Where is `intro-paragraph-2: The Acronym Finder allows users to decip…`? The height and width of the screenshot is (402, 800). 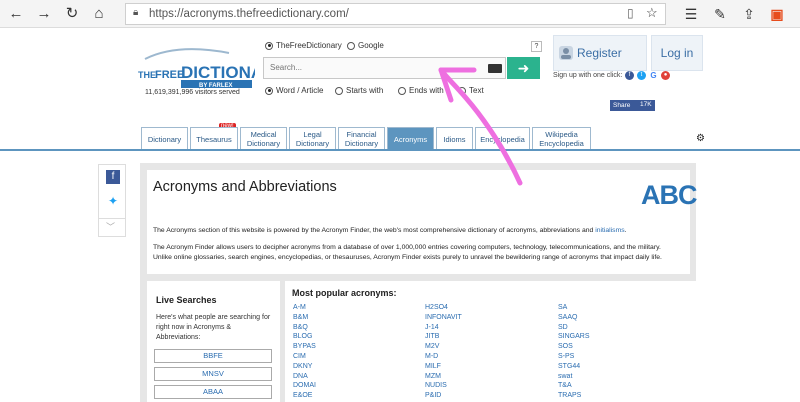 intro-paragraph-2: The Acronym Finder allows users to decip… is located at coordinates (407, 252).